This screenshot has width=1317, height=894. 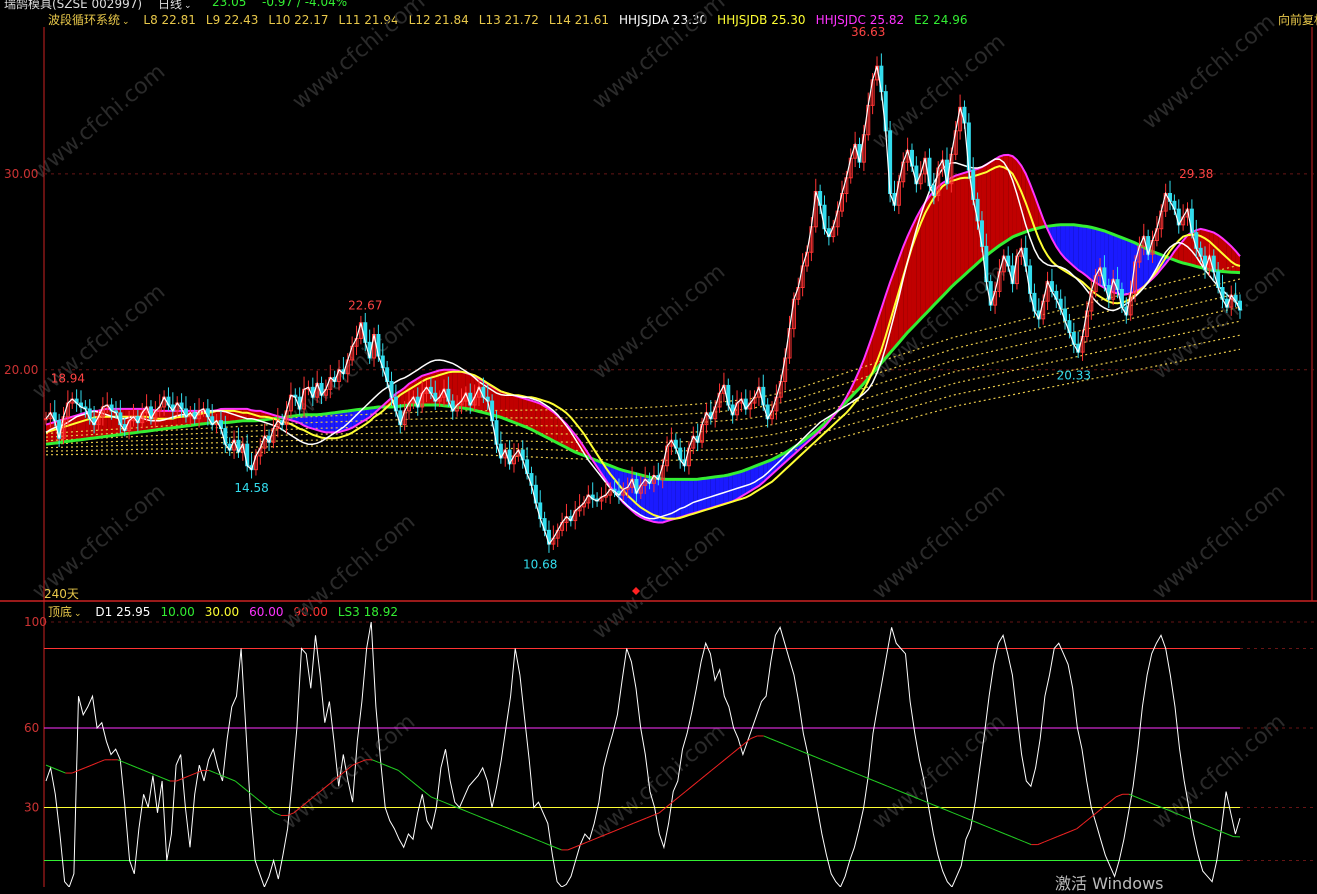 I want to click on activation-watermark: 激活 Windows, so click(x=1109, y=882).